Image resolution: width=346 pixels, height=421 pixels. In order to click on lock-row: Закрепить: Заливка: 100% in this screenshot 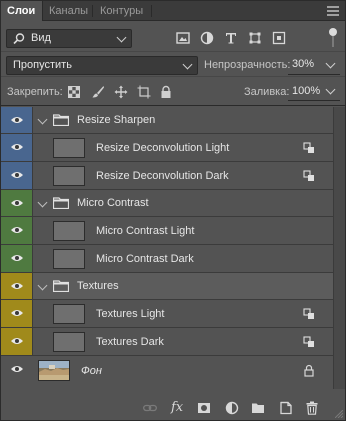, I will do `click(173, 92)`.